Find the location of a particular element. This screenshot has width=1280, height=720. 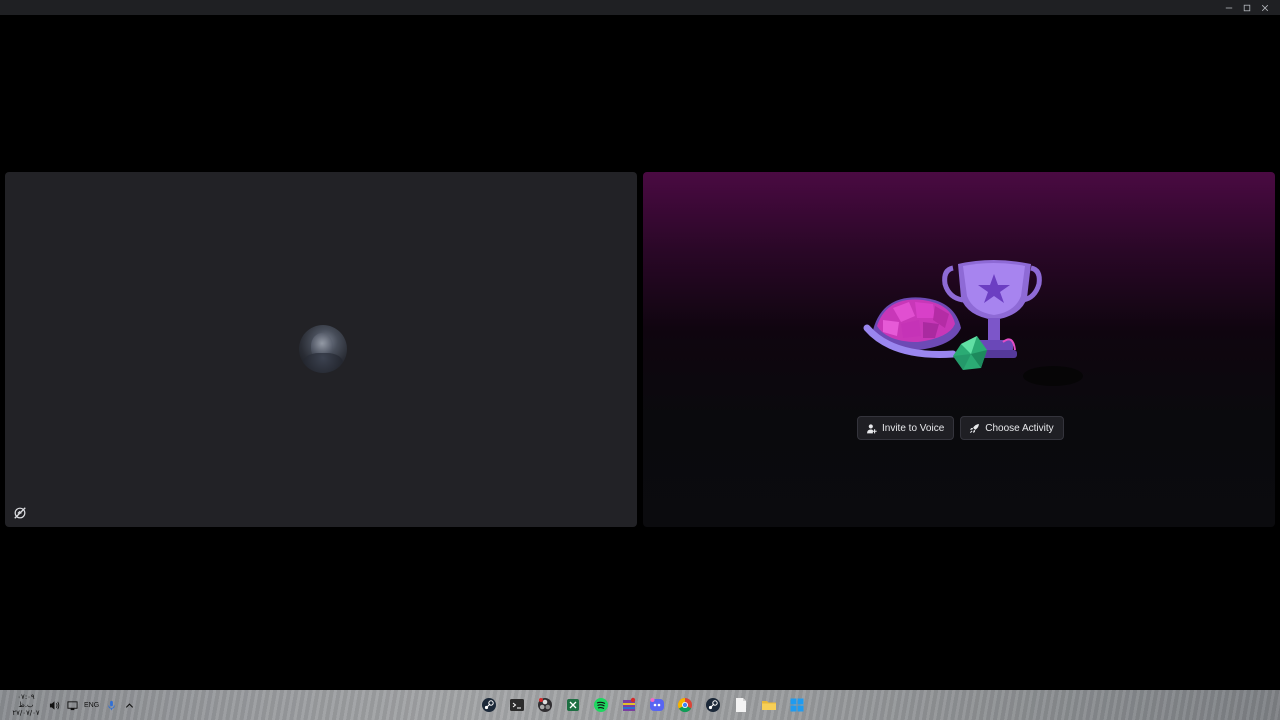

rocket-icon is located at coordinates (975, 428).